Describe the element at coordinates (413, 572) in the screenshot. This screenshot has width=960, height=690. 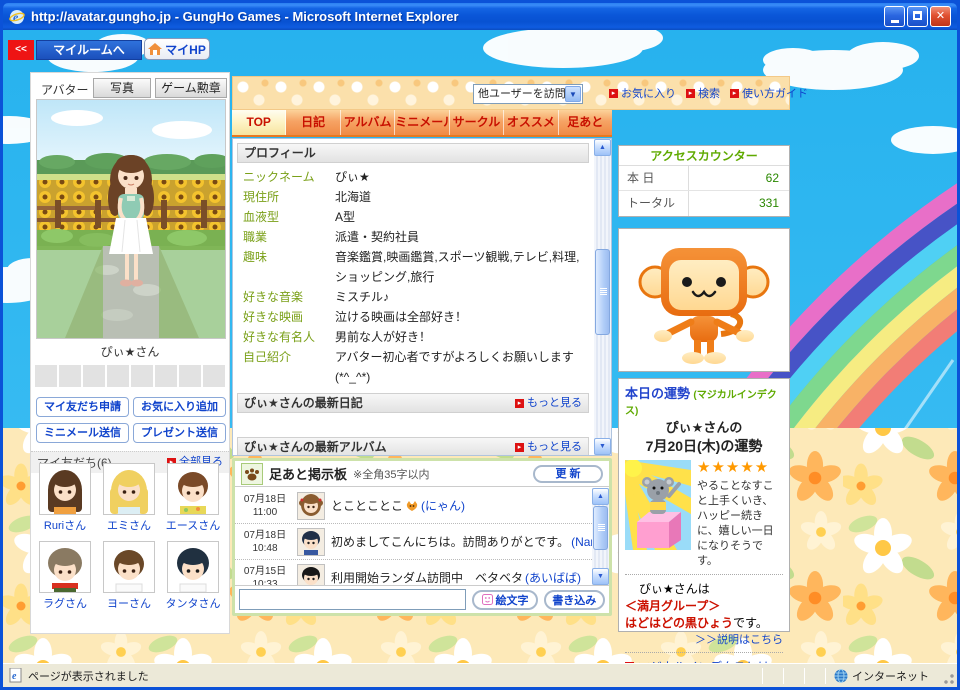
I see `footboard-entry: 07月15日 10:33 利用開始ランダム訪問中 ベタベタ (あいばば)` at that location.